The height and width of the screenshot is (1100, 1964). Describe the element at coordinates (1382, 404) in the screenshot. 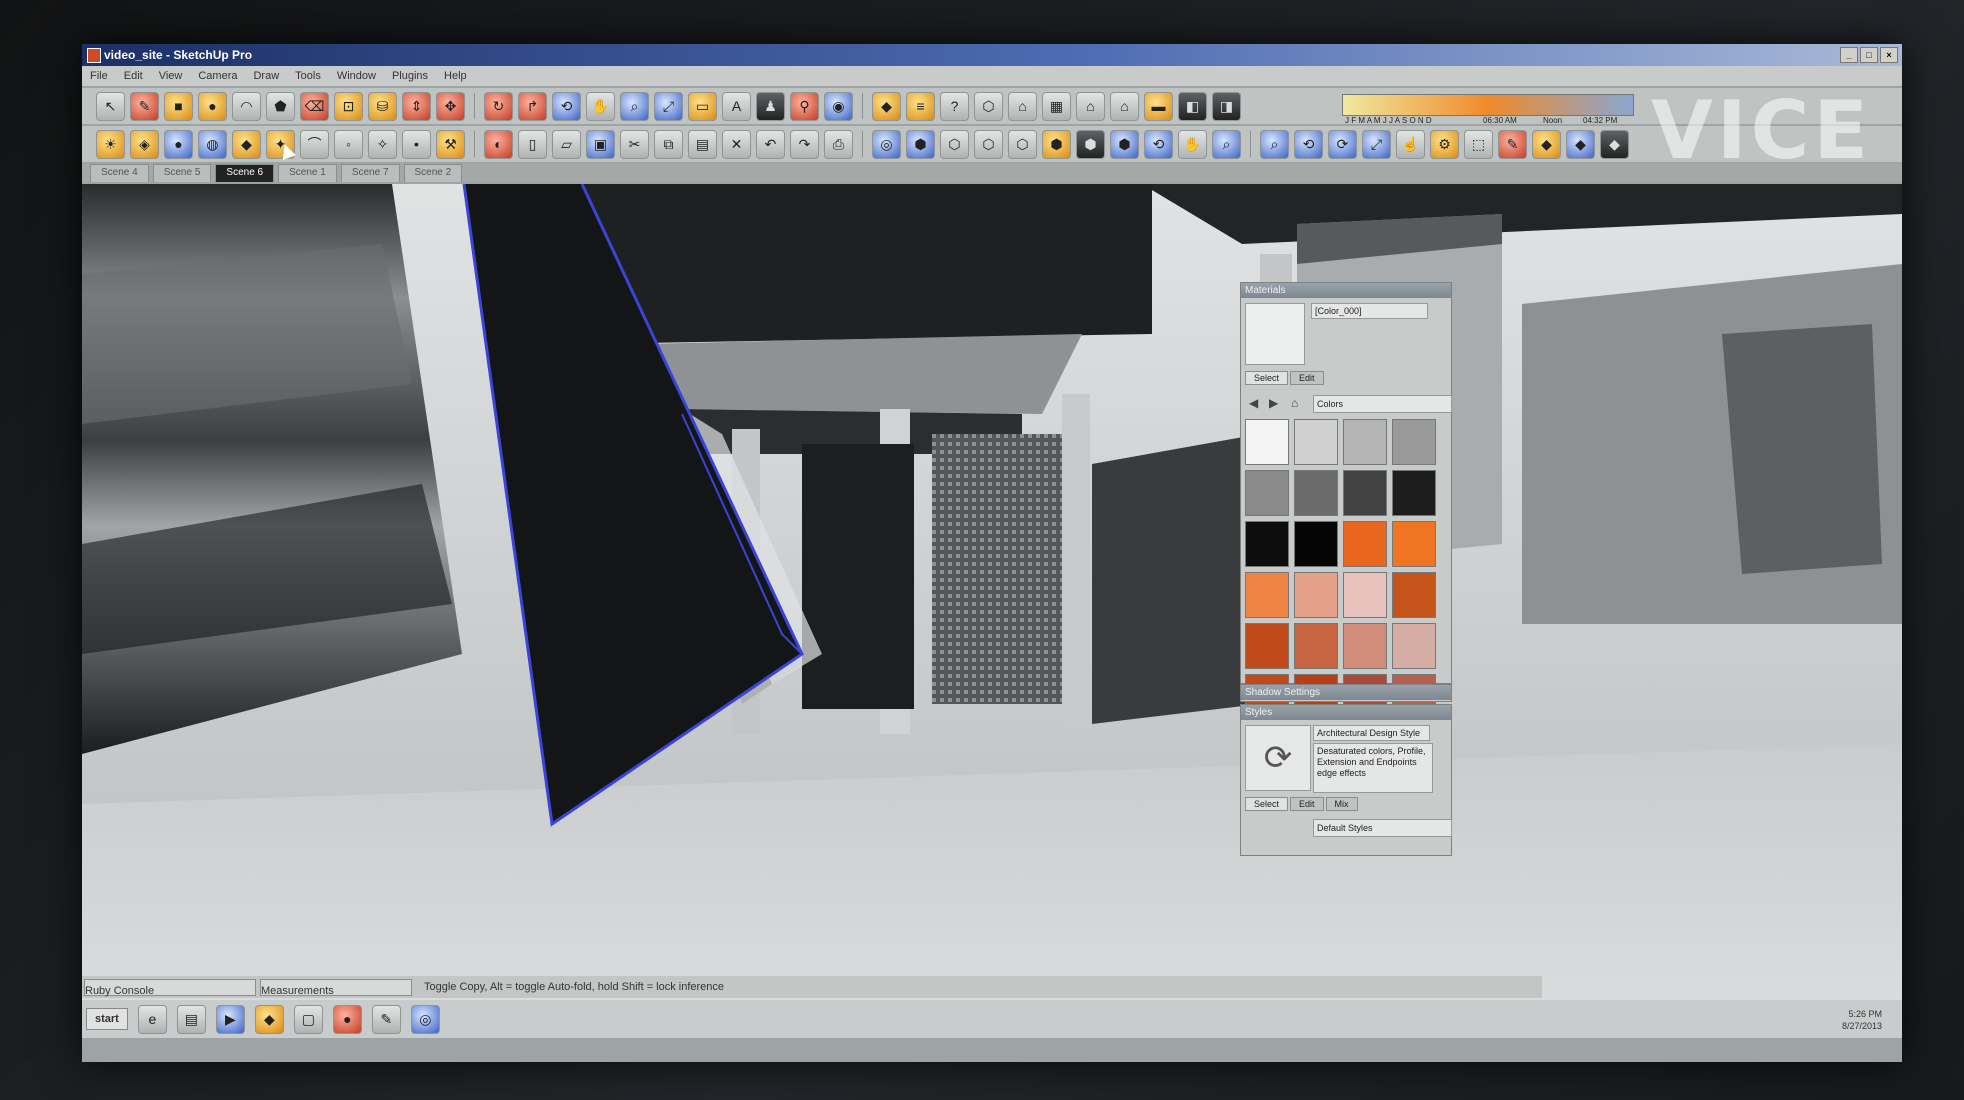

I see `materials-library-select: Colors` at that location.